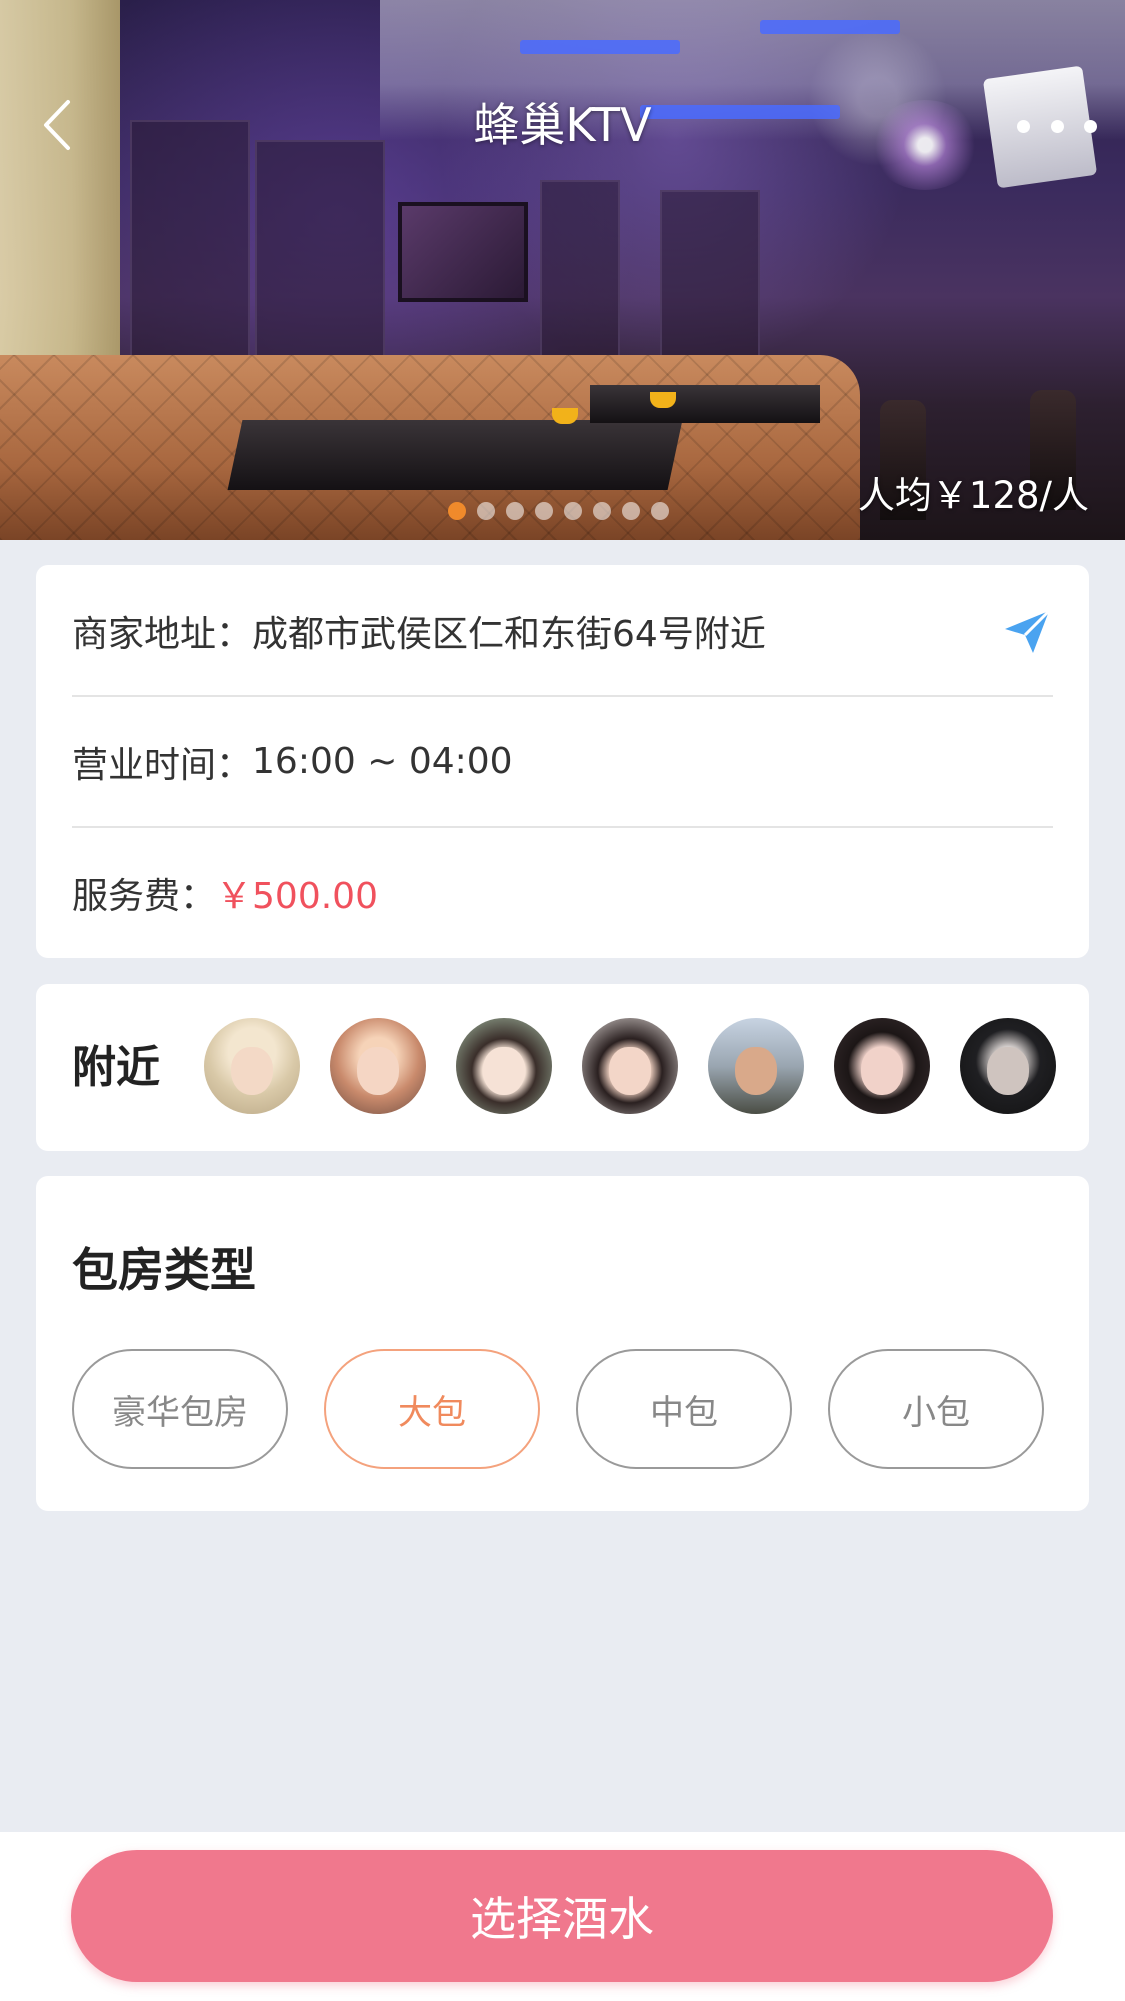 Image resolution: width=1125 pixels, height=2001 pixels. I want to click on carousel-dot-active, so click(457, 511).